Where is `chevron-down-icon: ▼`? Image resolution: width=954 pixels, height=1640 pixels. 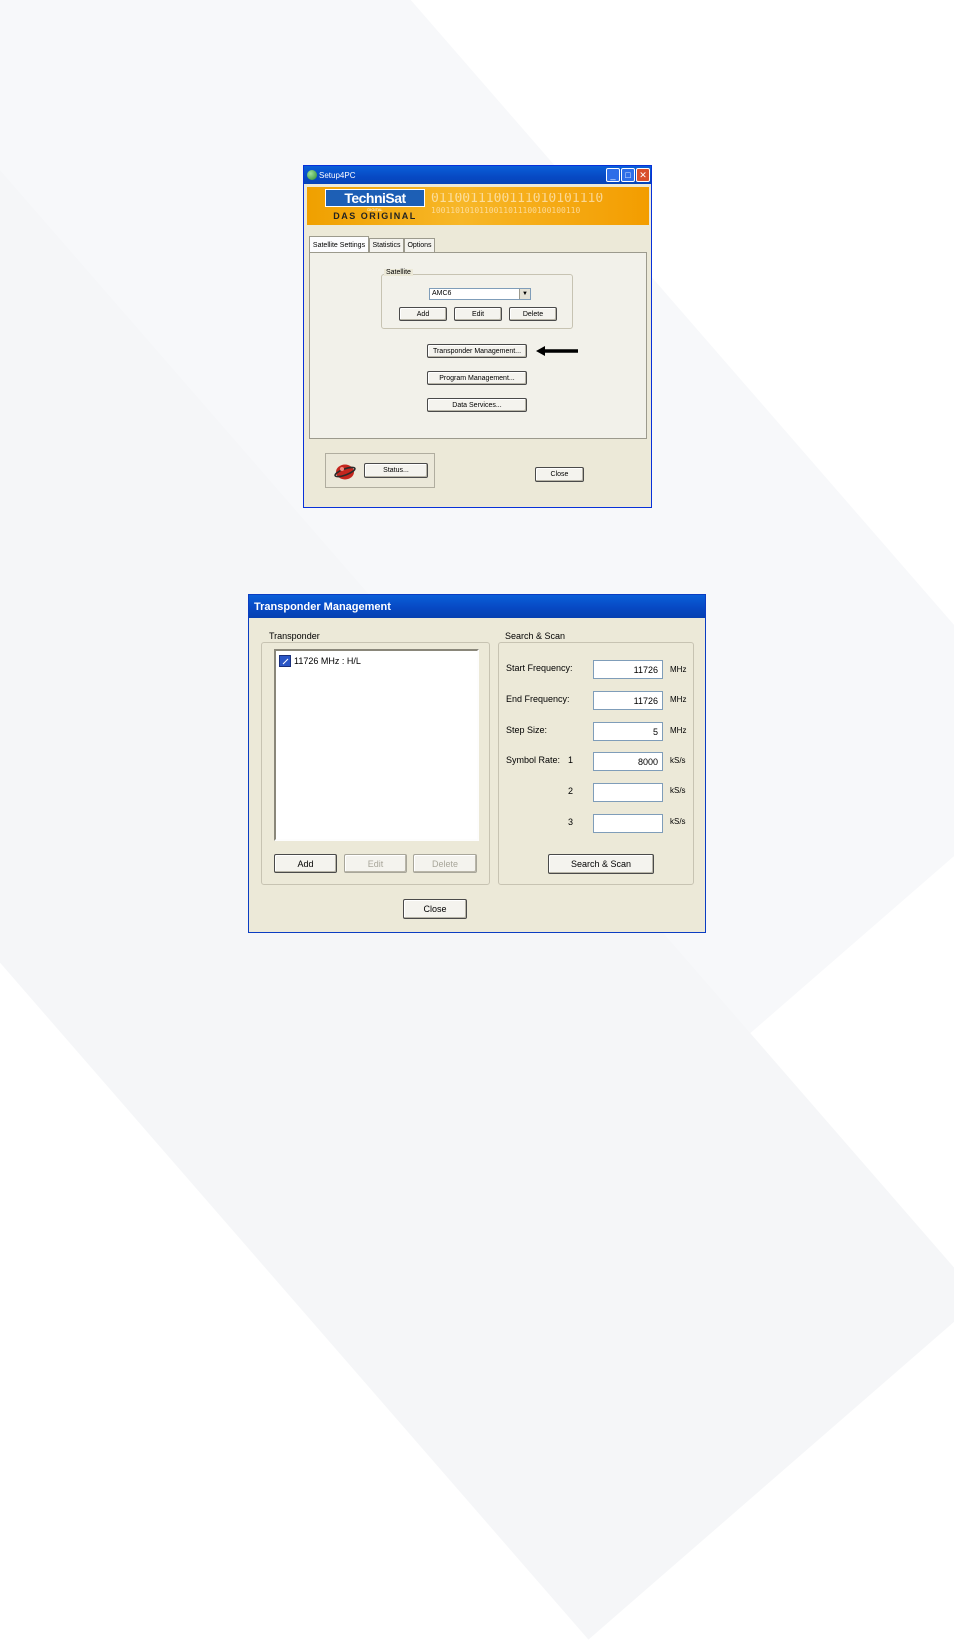
chevron-down-icon: ▼ is located at coordinates (524, 294).